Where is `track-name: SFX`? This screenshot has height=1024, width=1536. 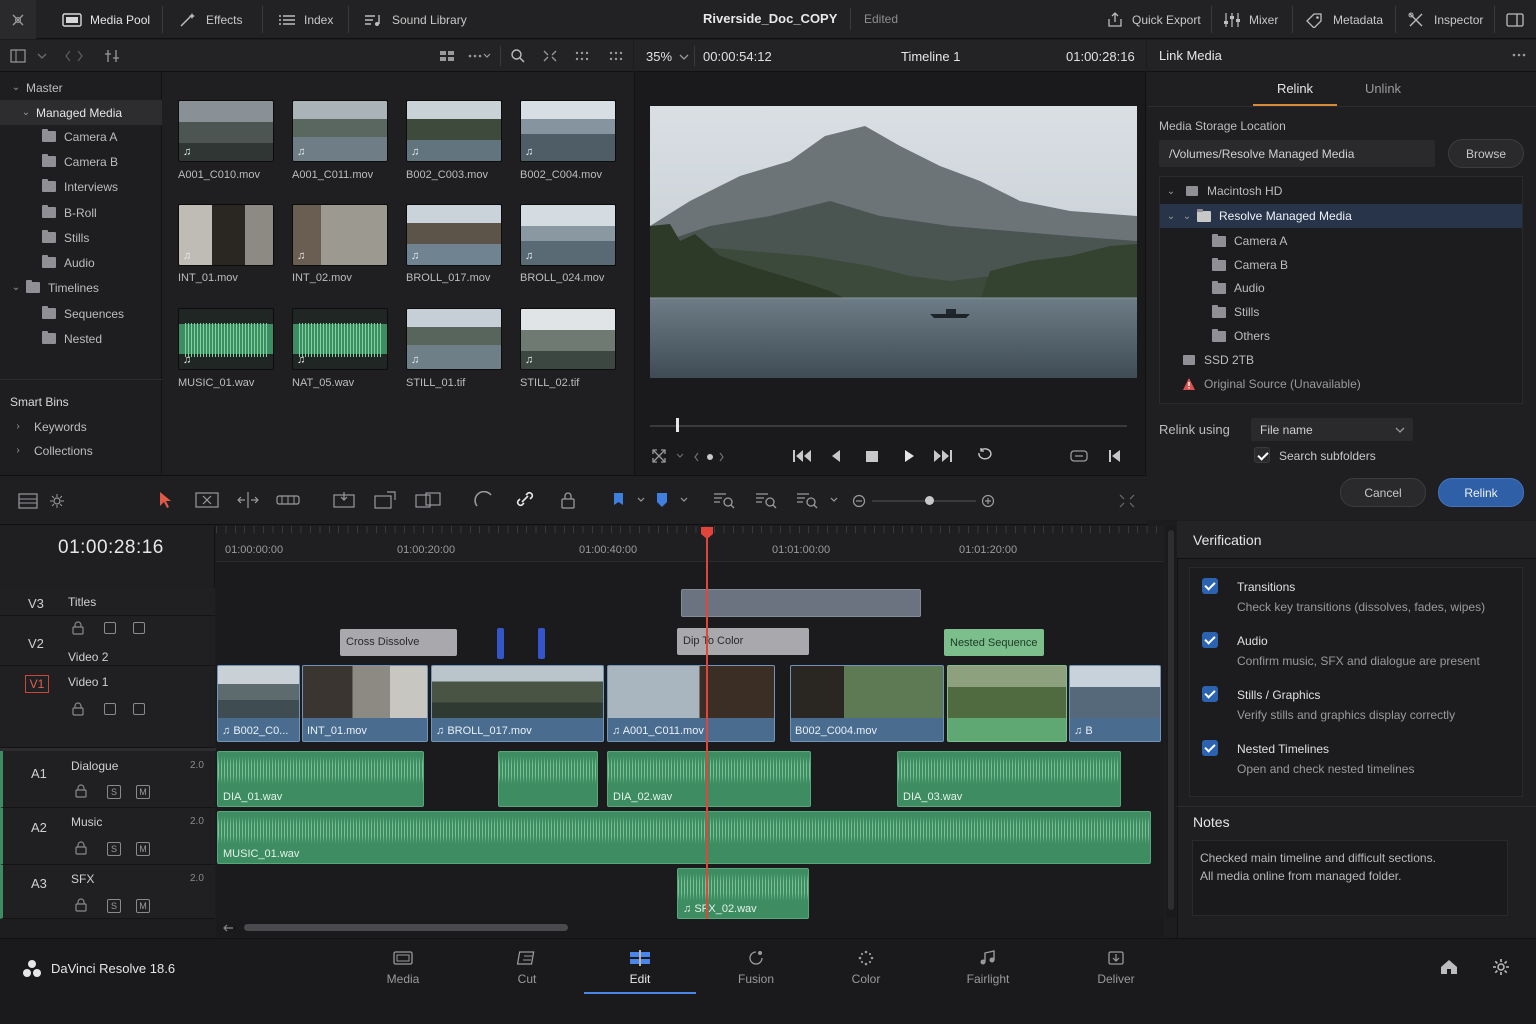 track-name: SFX is located at coordinates (82, 879).